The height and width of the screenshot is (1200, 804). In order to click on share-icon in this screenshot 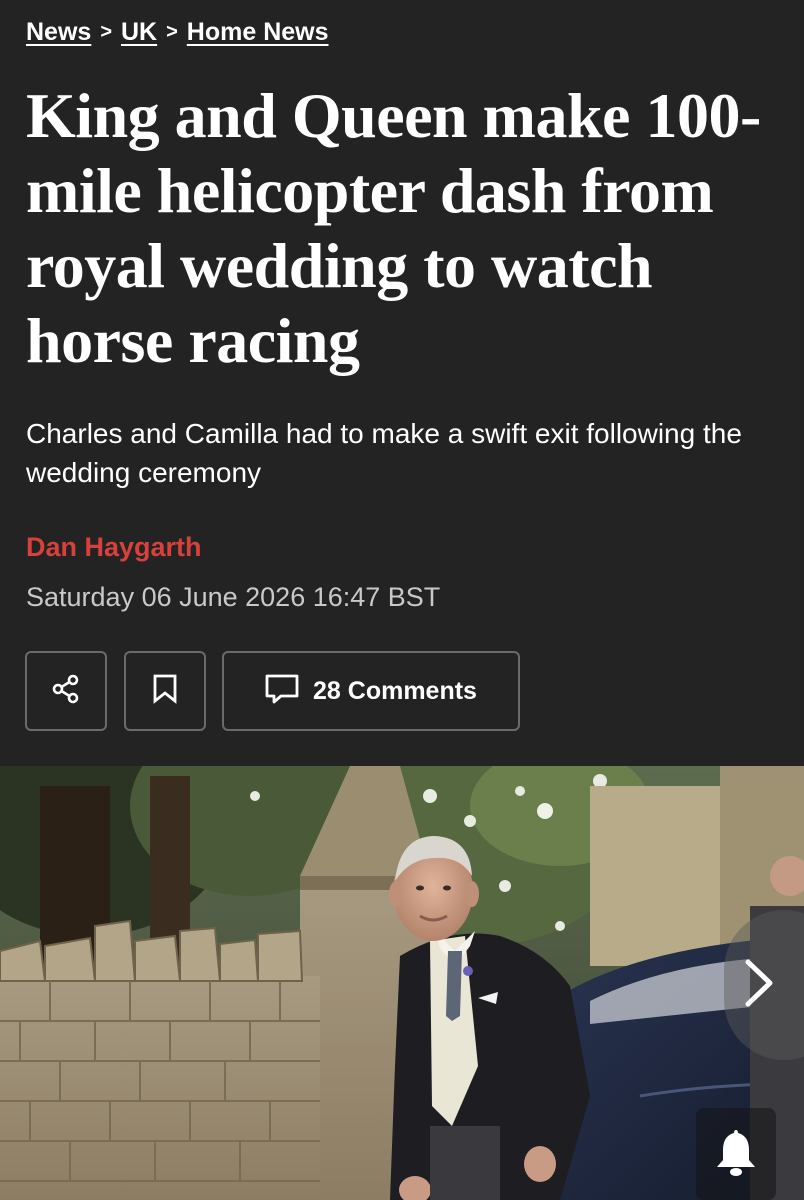, I will do `click(66, 691)`.